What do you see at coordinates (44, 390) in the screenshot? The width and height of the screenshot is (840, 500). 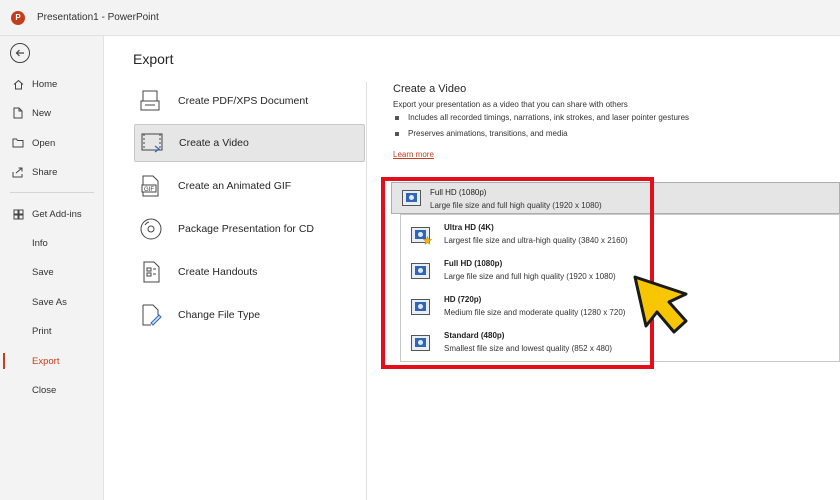 I see `sidebar-item-label: Close` at bounding box center [44, 390].